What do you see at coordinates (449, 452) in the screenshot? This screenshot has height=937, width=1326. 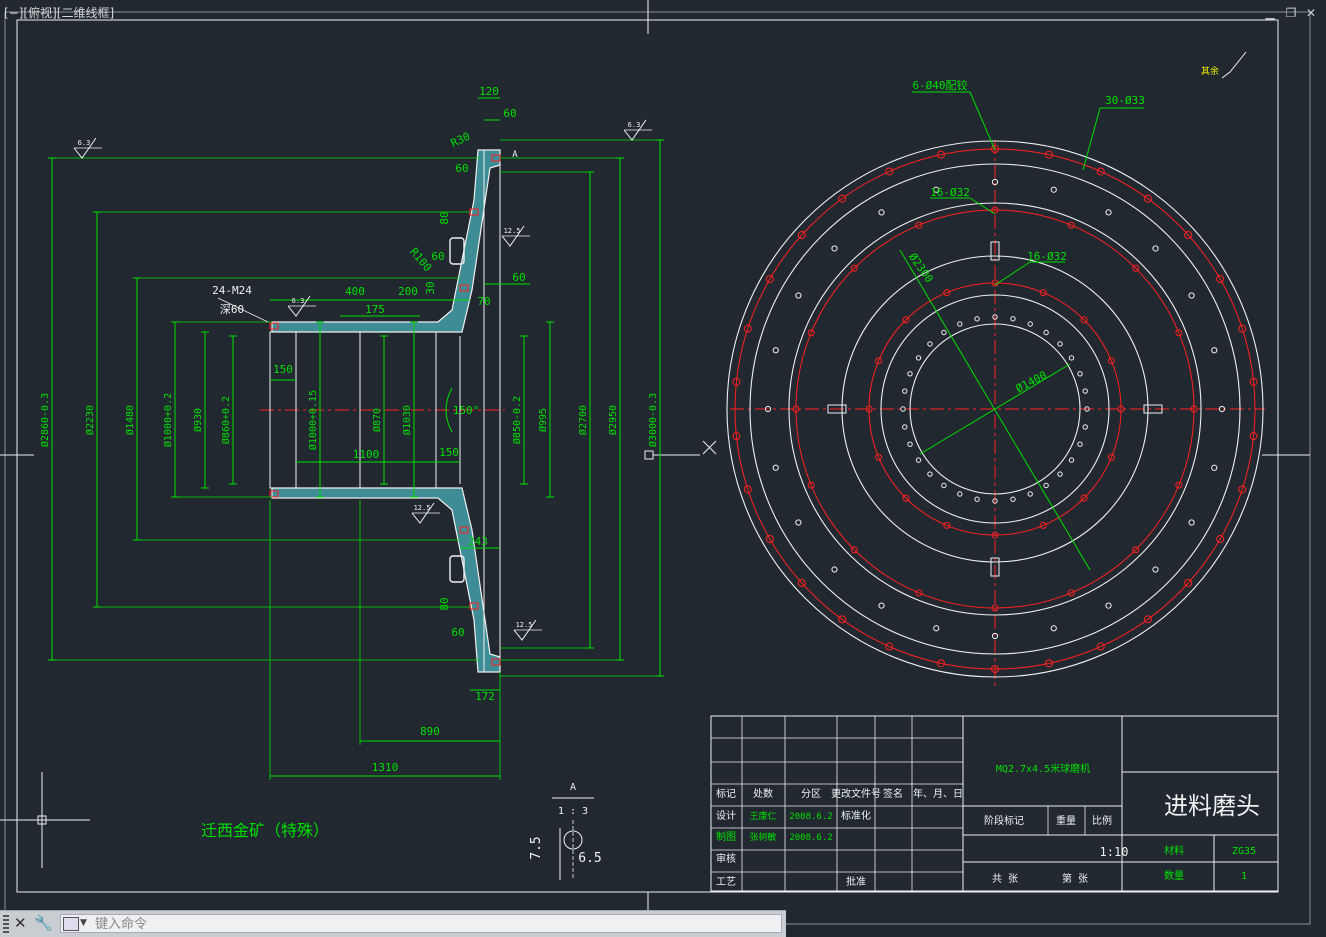 I see `dim-150b: 150` at bounding box center [449, 452].